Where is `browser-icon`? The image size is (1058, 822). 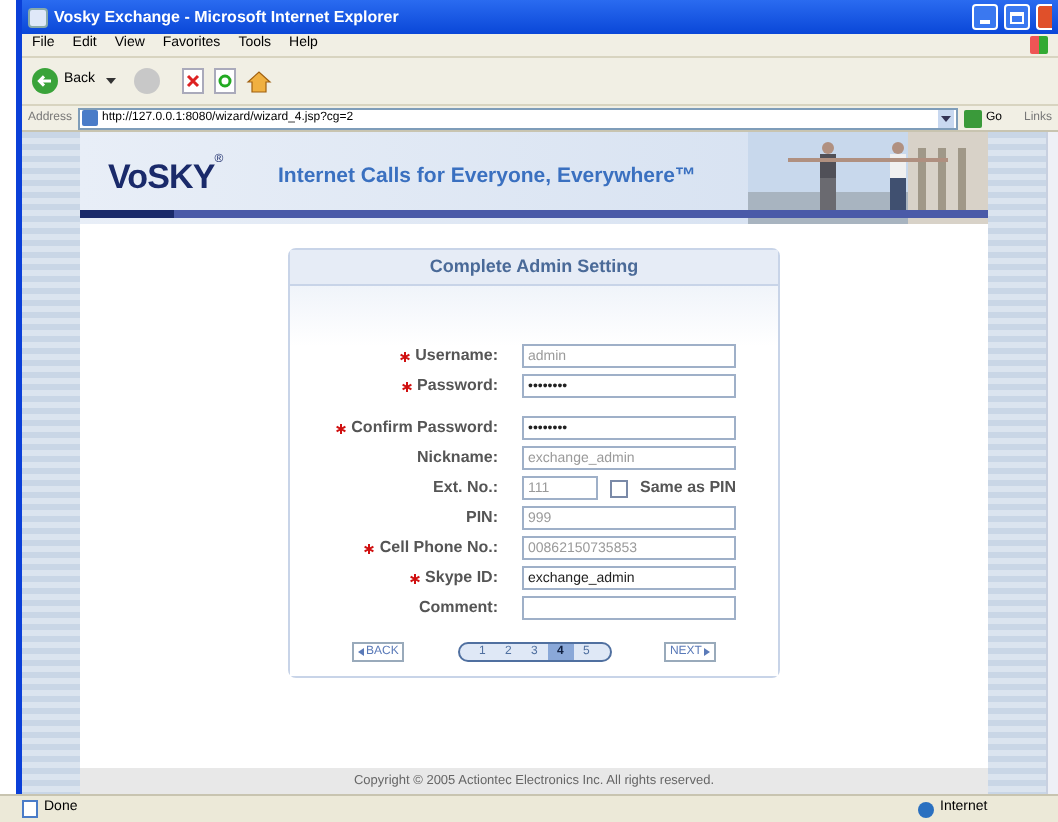
browser-icon is located at coordinates (38, 17).